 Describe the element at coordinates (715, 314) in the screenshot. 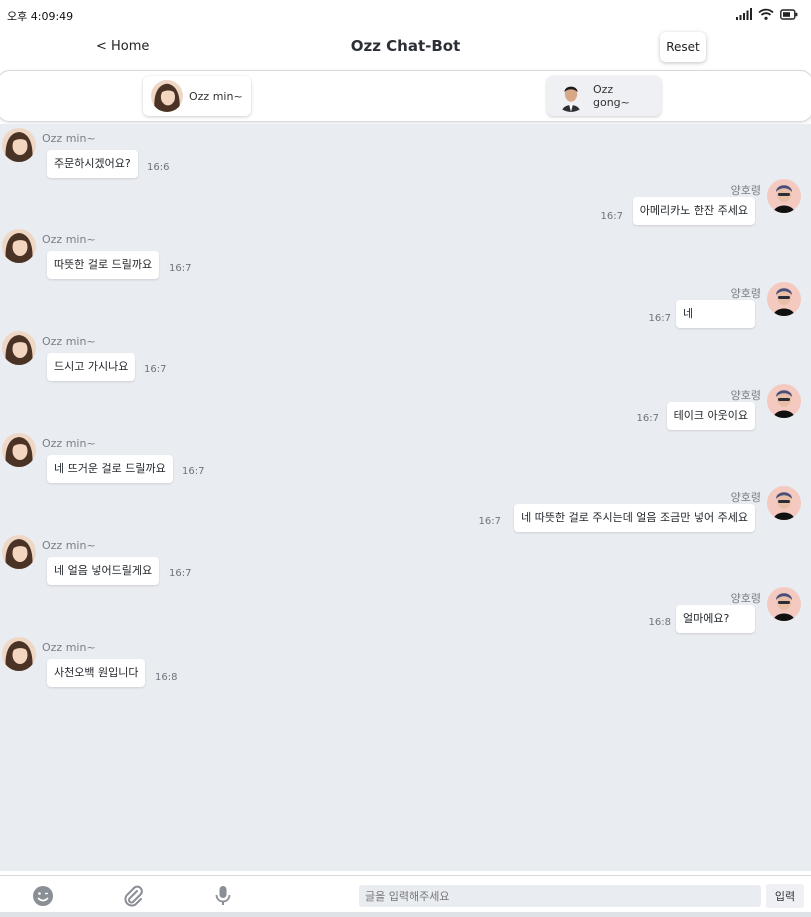

I see `message-bubble: 네` at that location.